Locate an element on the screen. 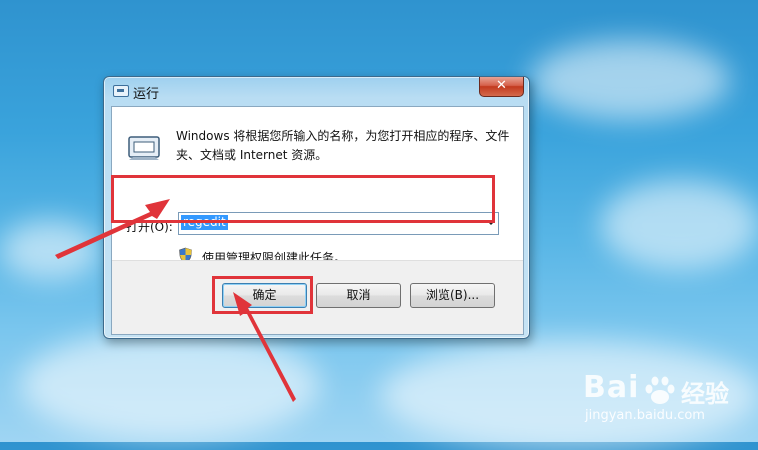 This screenshot has height=450, width=758. watermark-brand-cn: 经验 is located at coordinates (705, 394).